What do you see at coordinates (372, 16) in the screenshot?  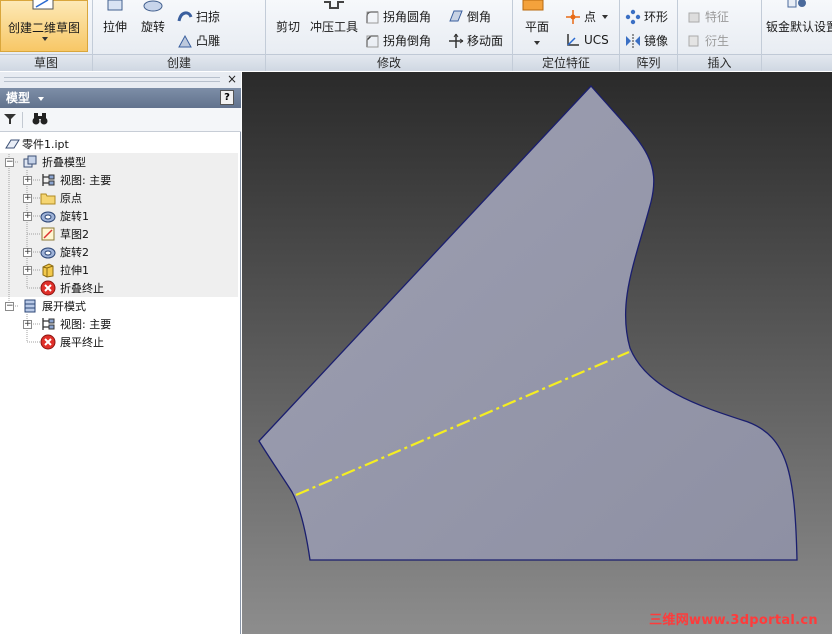 I see `corner-round-icon` at bounding box center [372, 16].